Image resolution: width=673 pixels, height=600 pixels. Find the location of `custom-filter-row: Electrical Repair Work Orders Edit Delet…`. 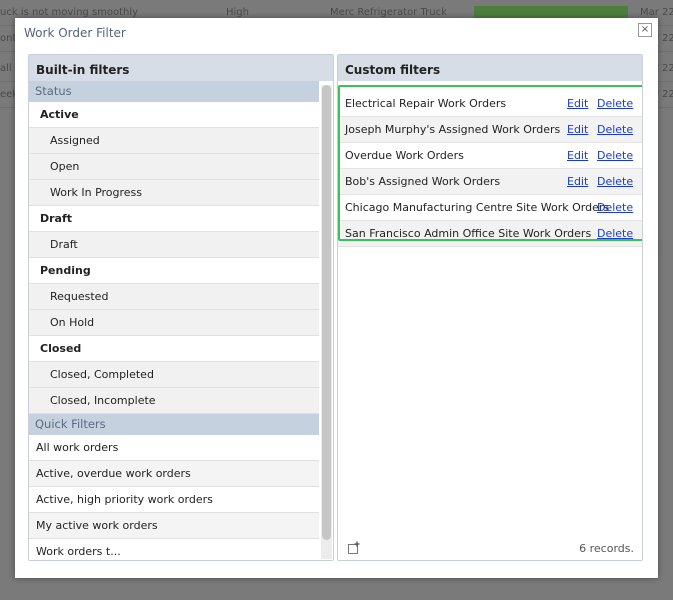

custom-filter-row: Electrical Repair Work Orders Edit Delet… is located at coordinates (490, 104).